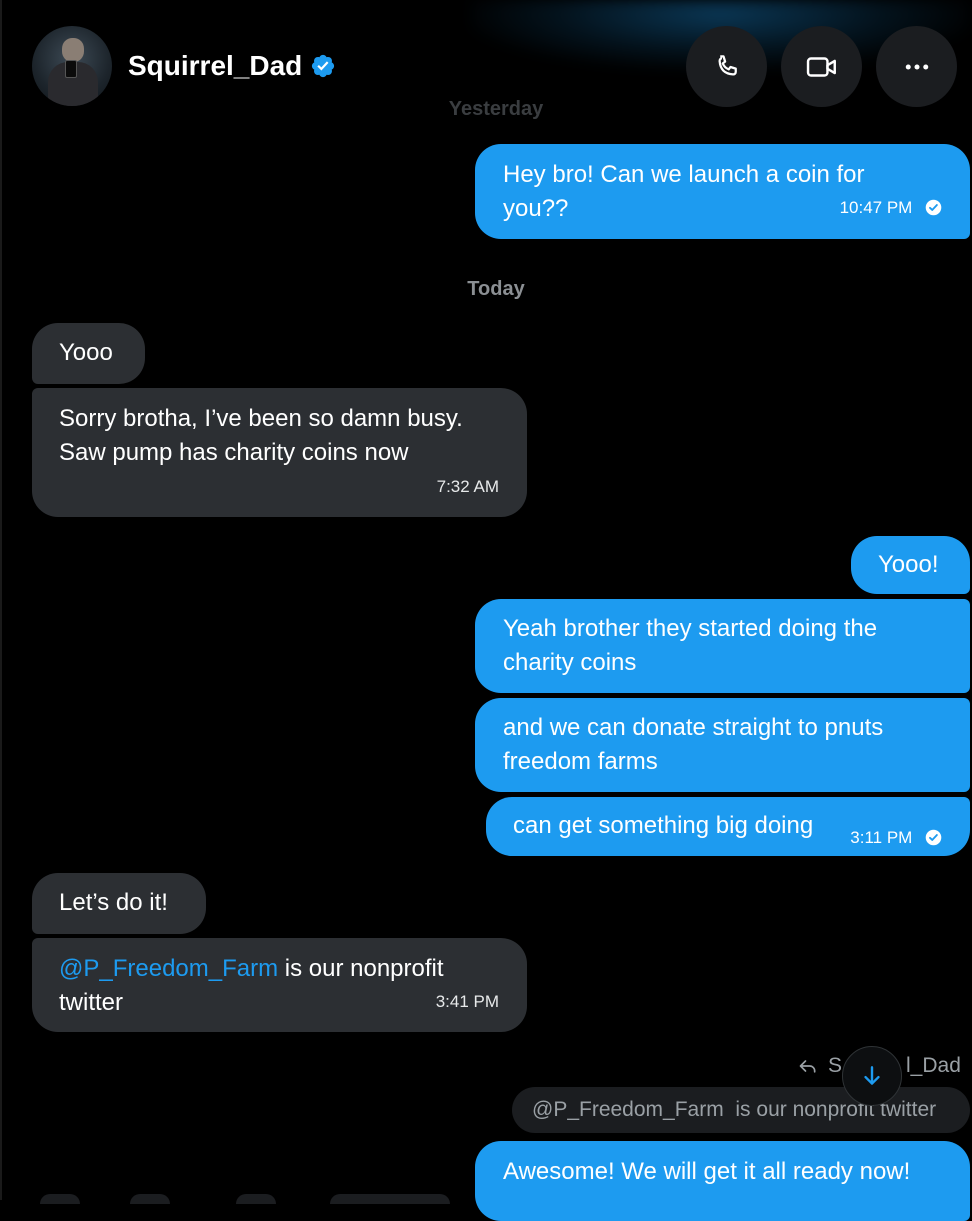 The image size is (972, 1221). What do you see at coordinates (323, 66) in the screenshot?
I see `verified-badge-icon` at bounding box center [323, 66].